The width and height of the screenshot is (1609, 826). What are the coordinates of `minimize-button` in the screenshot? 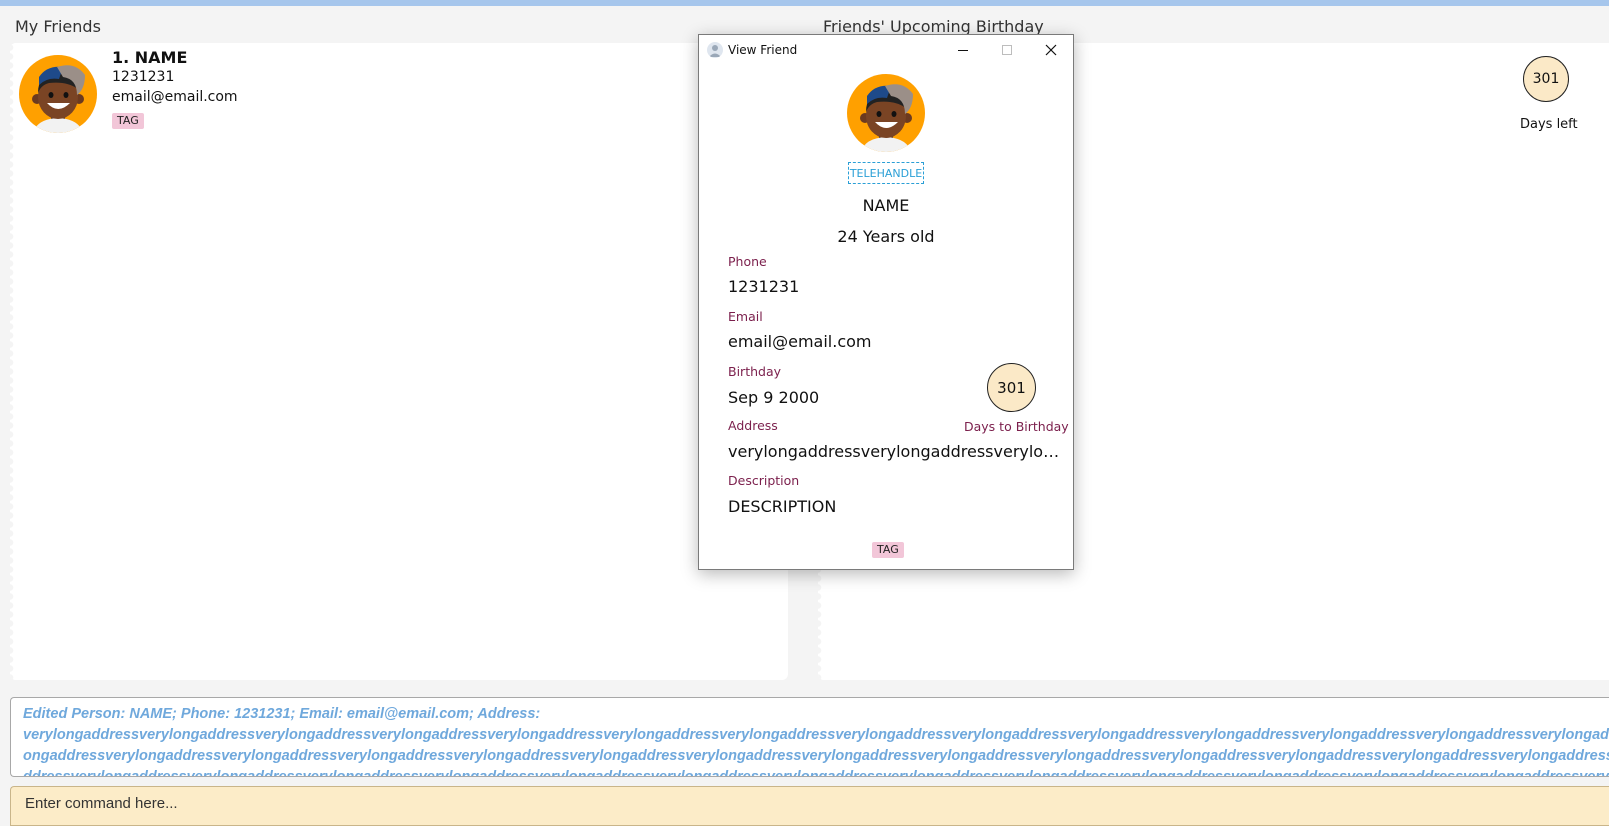 It's located at (963, 50).